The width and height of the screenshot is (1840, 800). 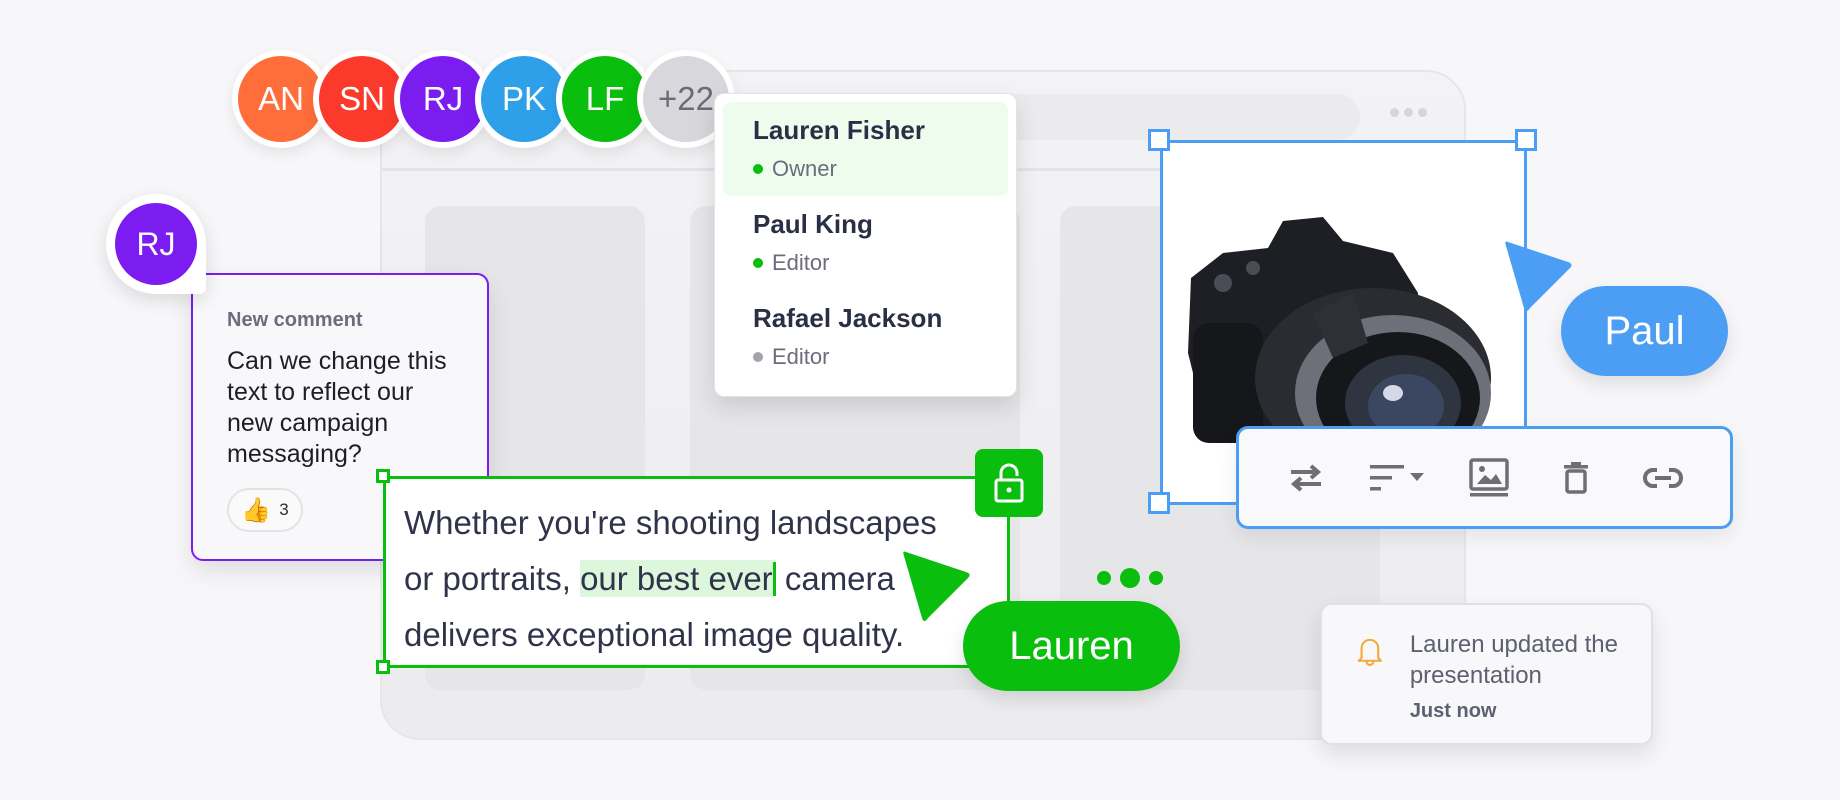 I want to click on notification-toast: Lauren updated the presentation Just now, so click(x=1486, y=674).